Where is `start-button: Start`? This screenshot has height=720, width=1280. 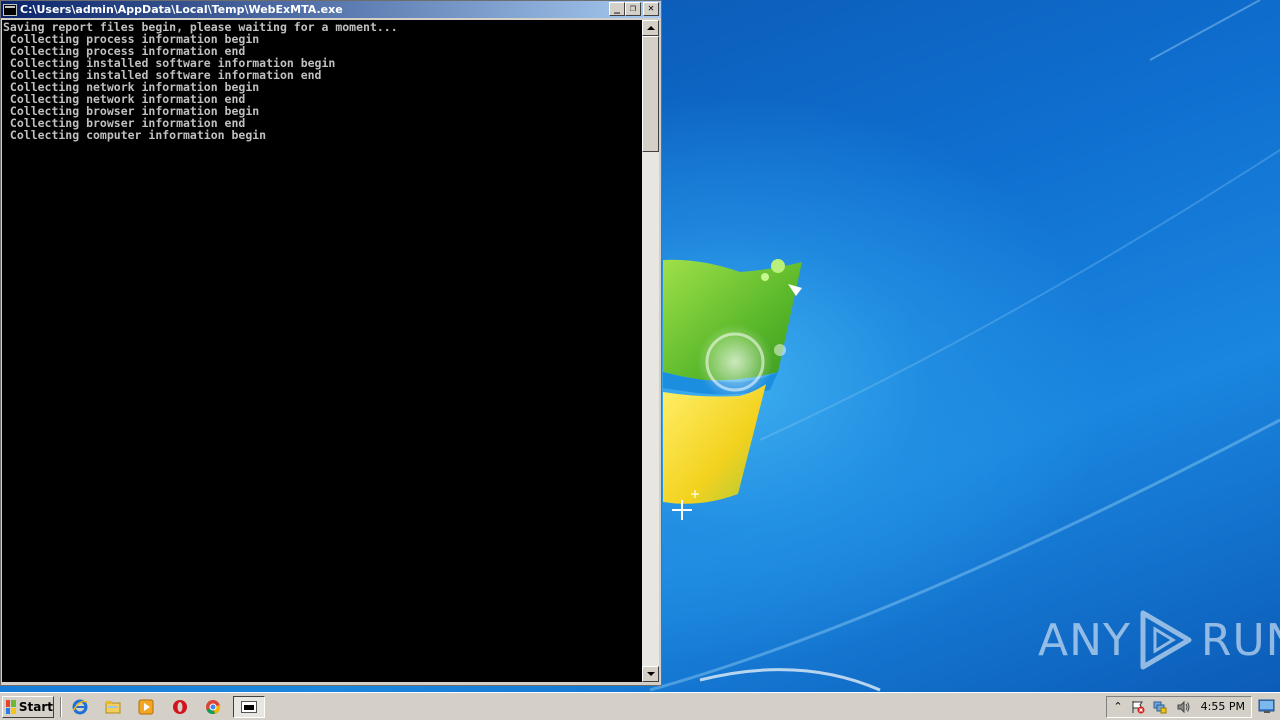
start-button: Start is located at coordinates (28, 707).